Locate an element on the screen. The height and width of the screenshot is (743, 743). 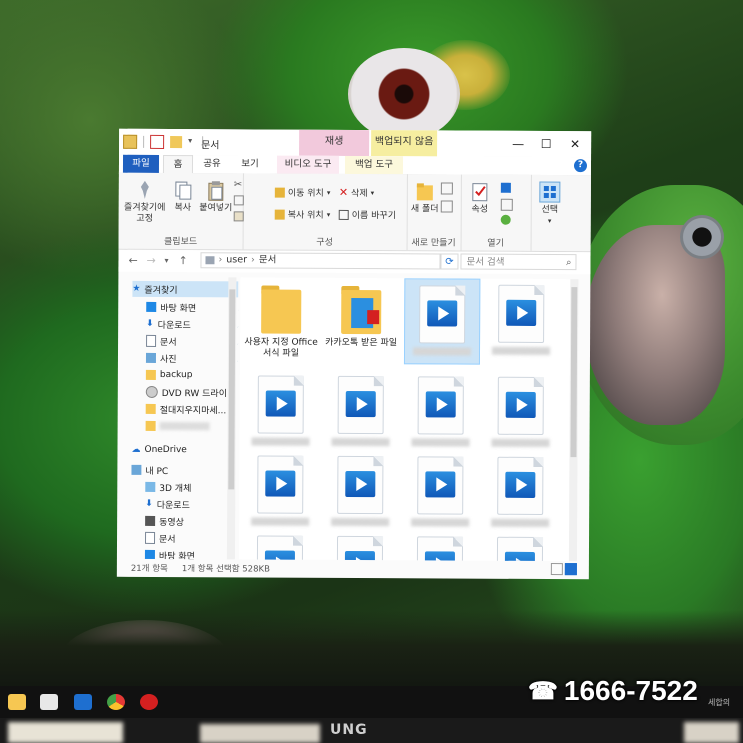
details-view-icon is located at coordinates (556, 569).